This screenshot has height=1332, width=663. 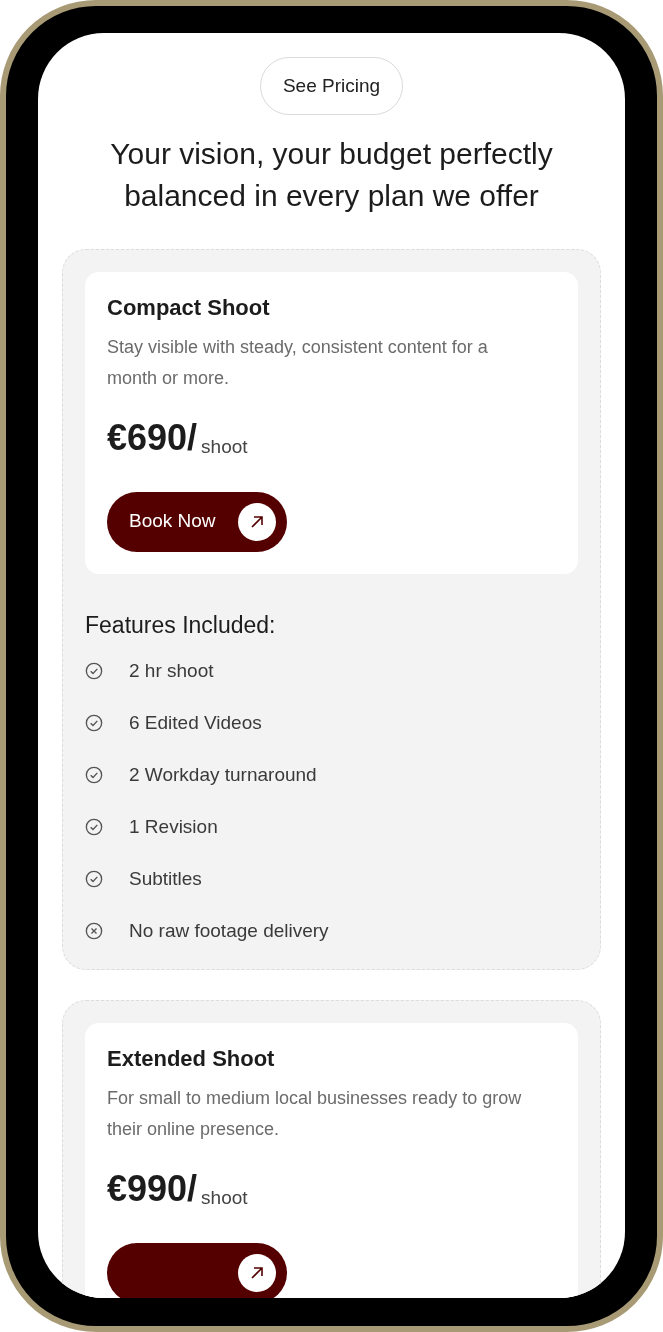 I want to click on feature-label: No raw footage delivery, so click(x=229, y=931).